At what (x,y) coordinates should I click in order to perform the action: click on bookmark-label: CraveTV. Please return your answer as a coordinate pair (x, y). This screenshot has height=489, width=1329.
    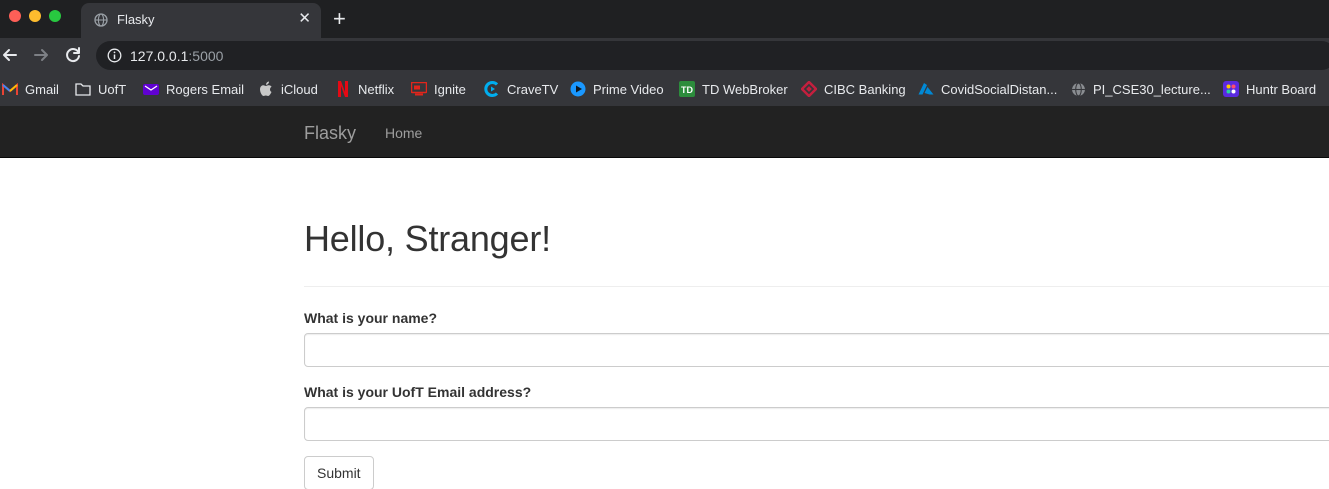
    Looking at the image, I should click on (533, 89).